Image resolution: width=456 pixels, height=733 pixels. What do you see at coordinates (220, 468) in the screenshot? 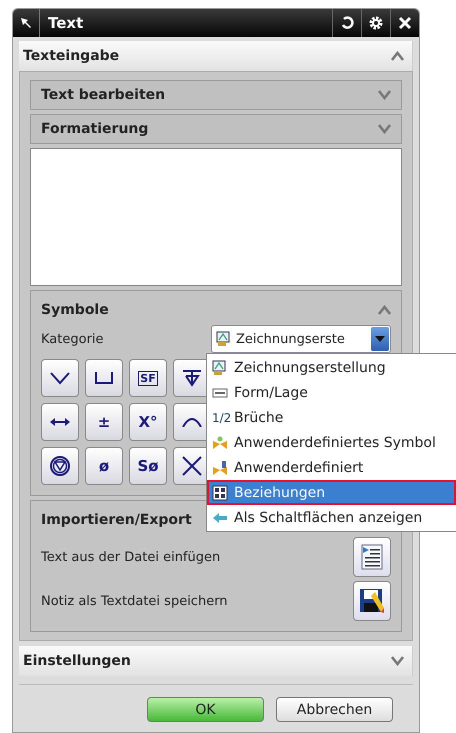
I see `bow-pen-icon` at bounding box center [220, 468].